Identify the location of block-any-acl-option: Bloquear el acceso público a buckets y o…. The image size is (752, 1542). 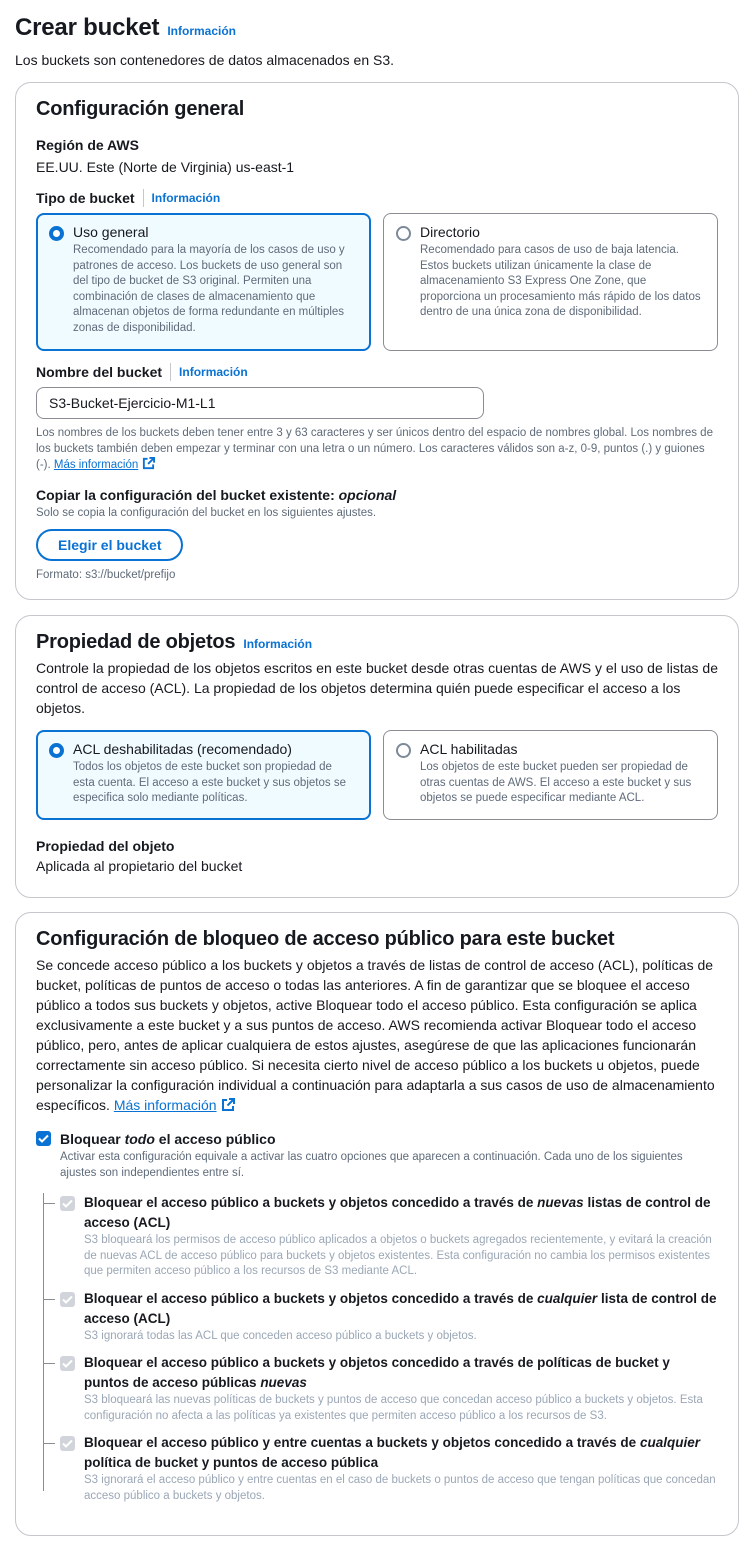
(380, 1317).